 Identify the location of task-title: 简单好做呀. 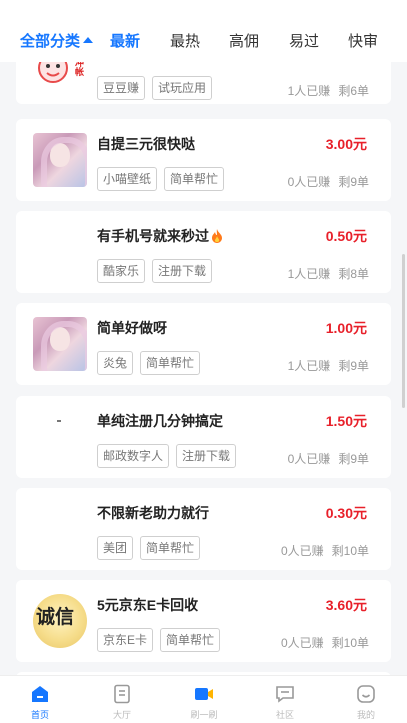
(132, 328).